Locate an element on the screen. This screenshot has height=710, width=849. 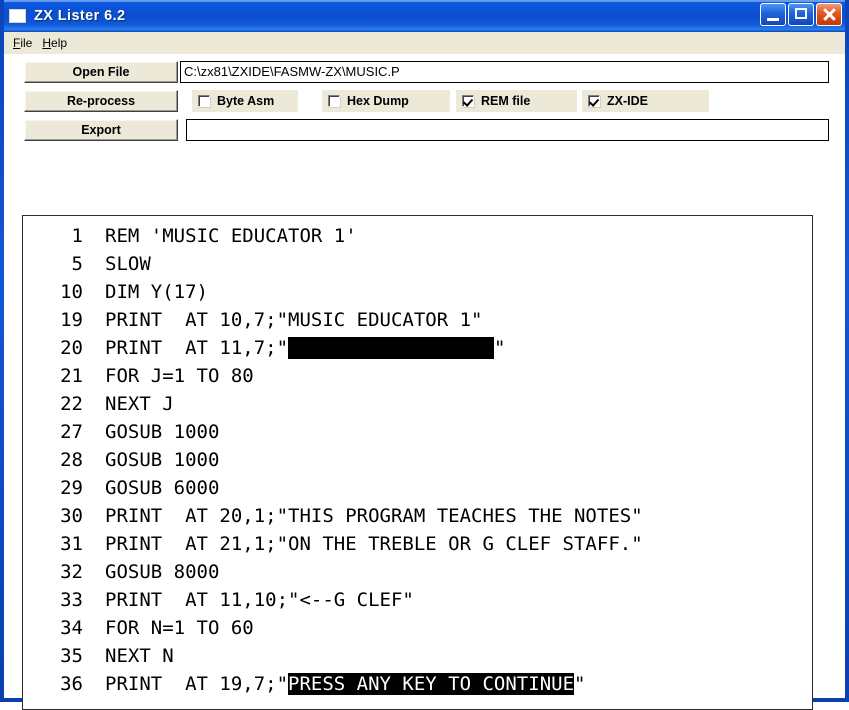
listing-line-number: 28 is located at coordinates (71, 460).